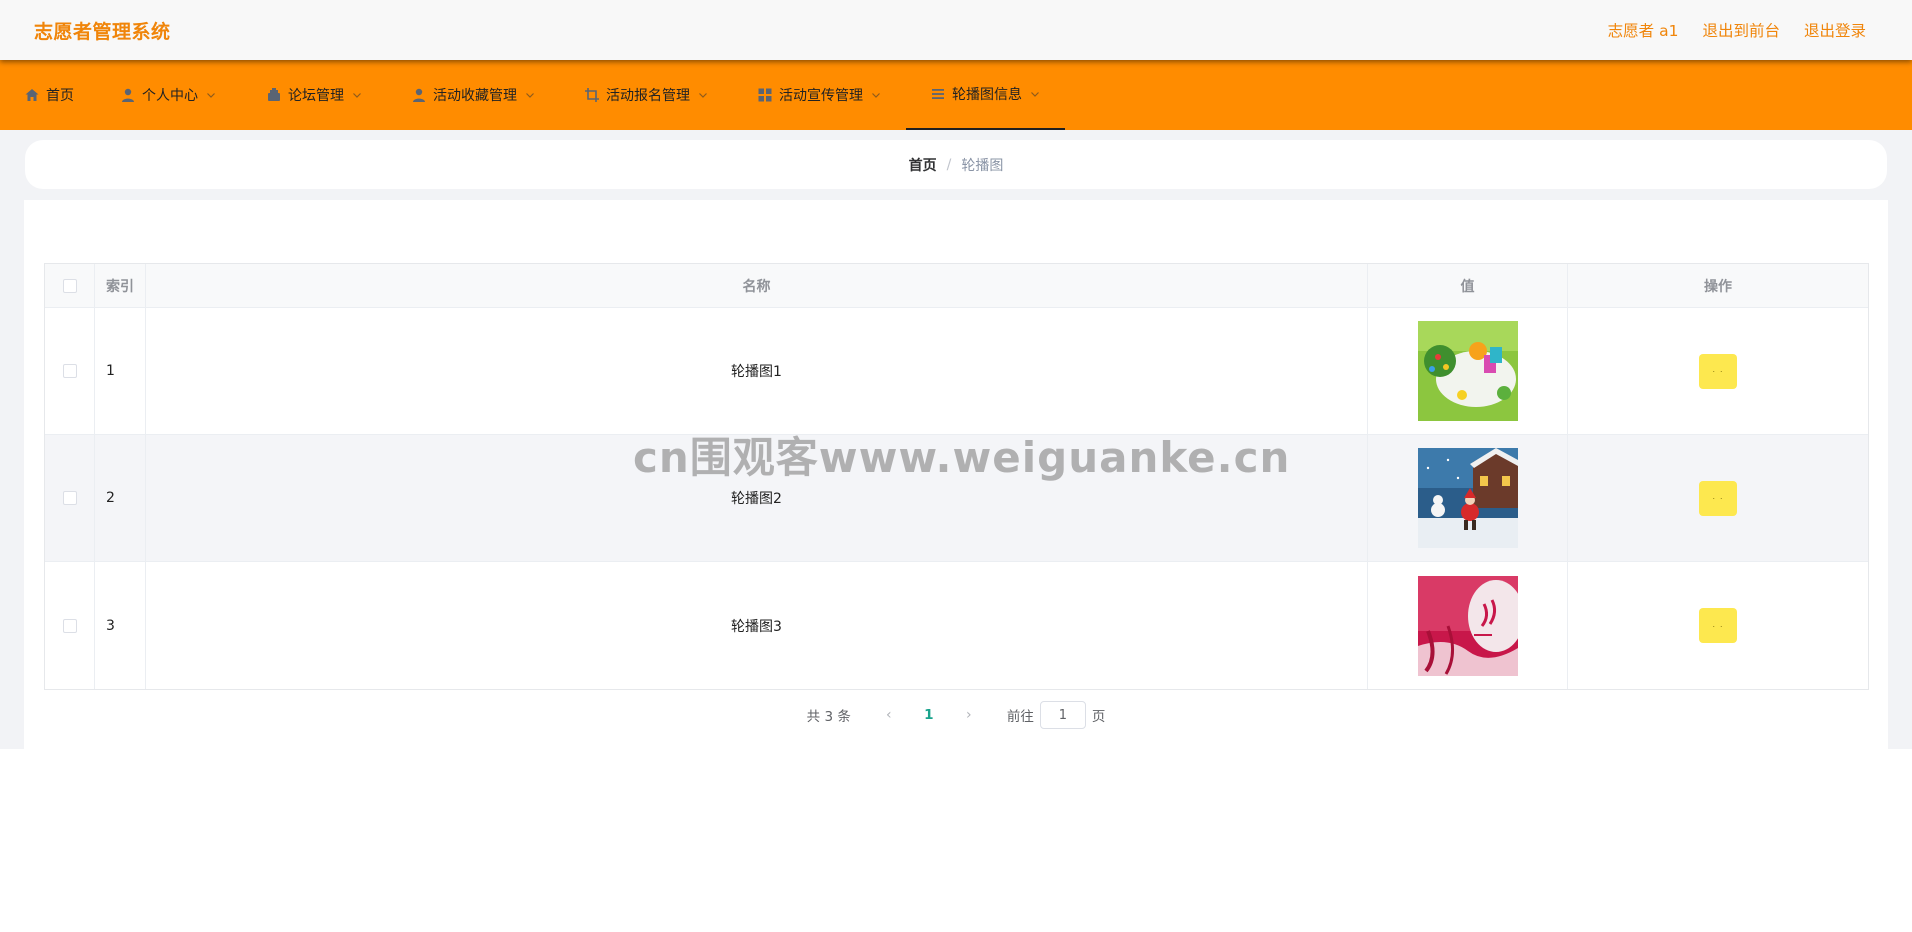 This screenshot has height=932, width=1912. I want to click on header-checkbox-cell, so click(70, 285).